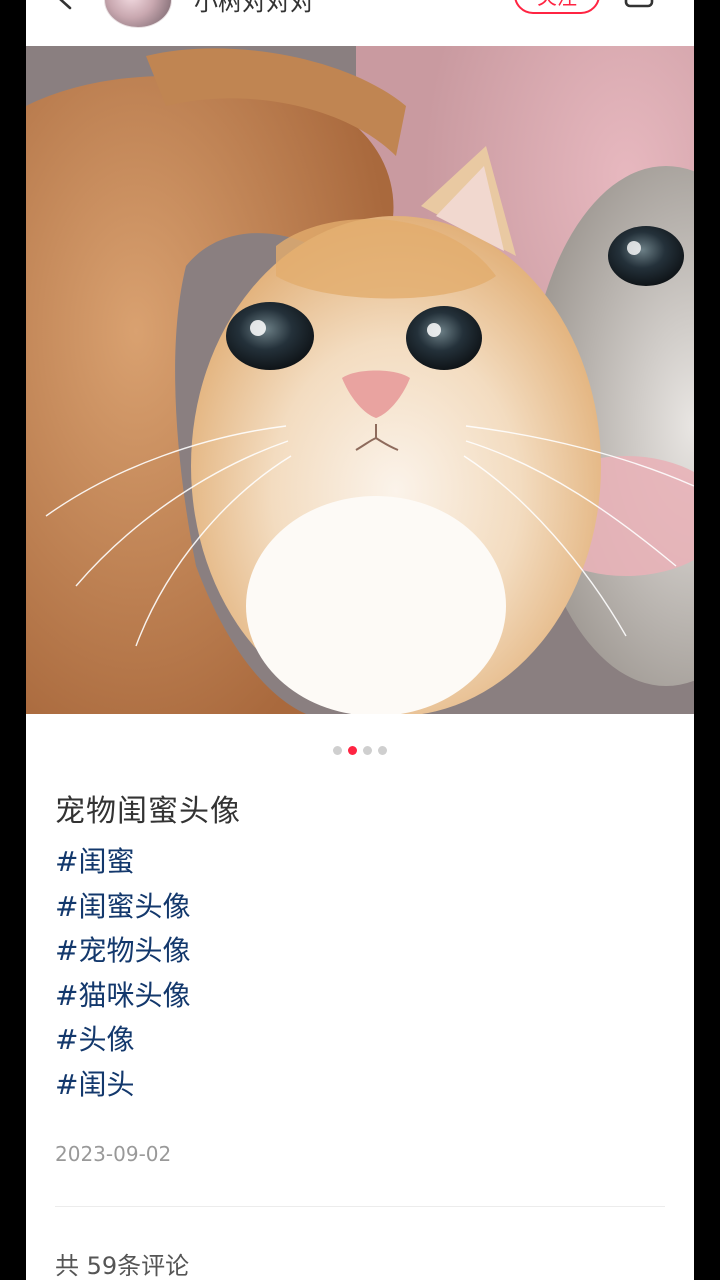 This screenshot has height=1280, width=720. I want to click on hashtag-link: #闺头, so click(355, 1085).